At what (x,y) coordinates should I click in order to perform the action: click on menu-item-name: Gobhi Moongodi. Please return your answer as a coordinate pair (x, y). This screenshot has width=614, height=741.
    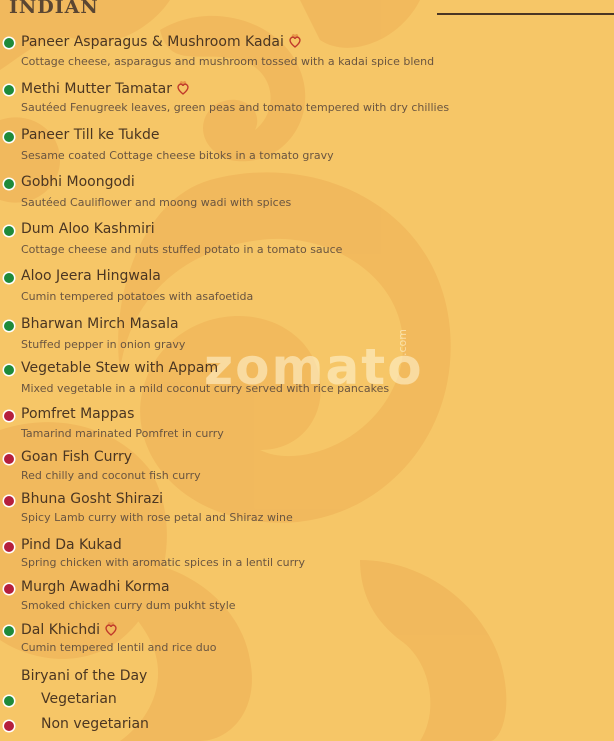
    Looking at the image, I should click on (78, 182).